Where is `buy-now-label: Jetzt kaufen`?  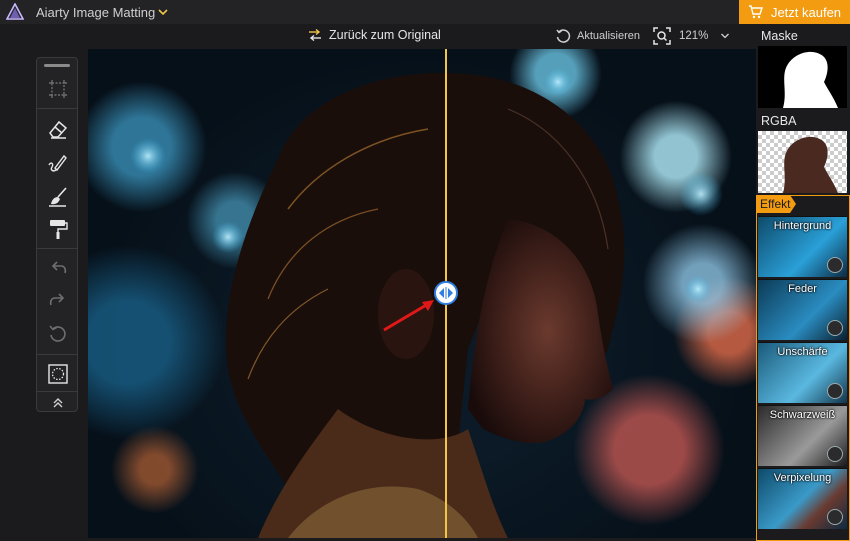
buy-now-label: Jetzt kaufen is located at coordinates (806, 12).